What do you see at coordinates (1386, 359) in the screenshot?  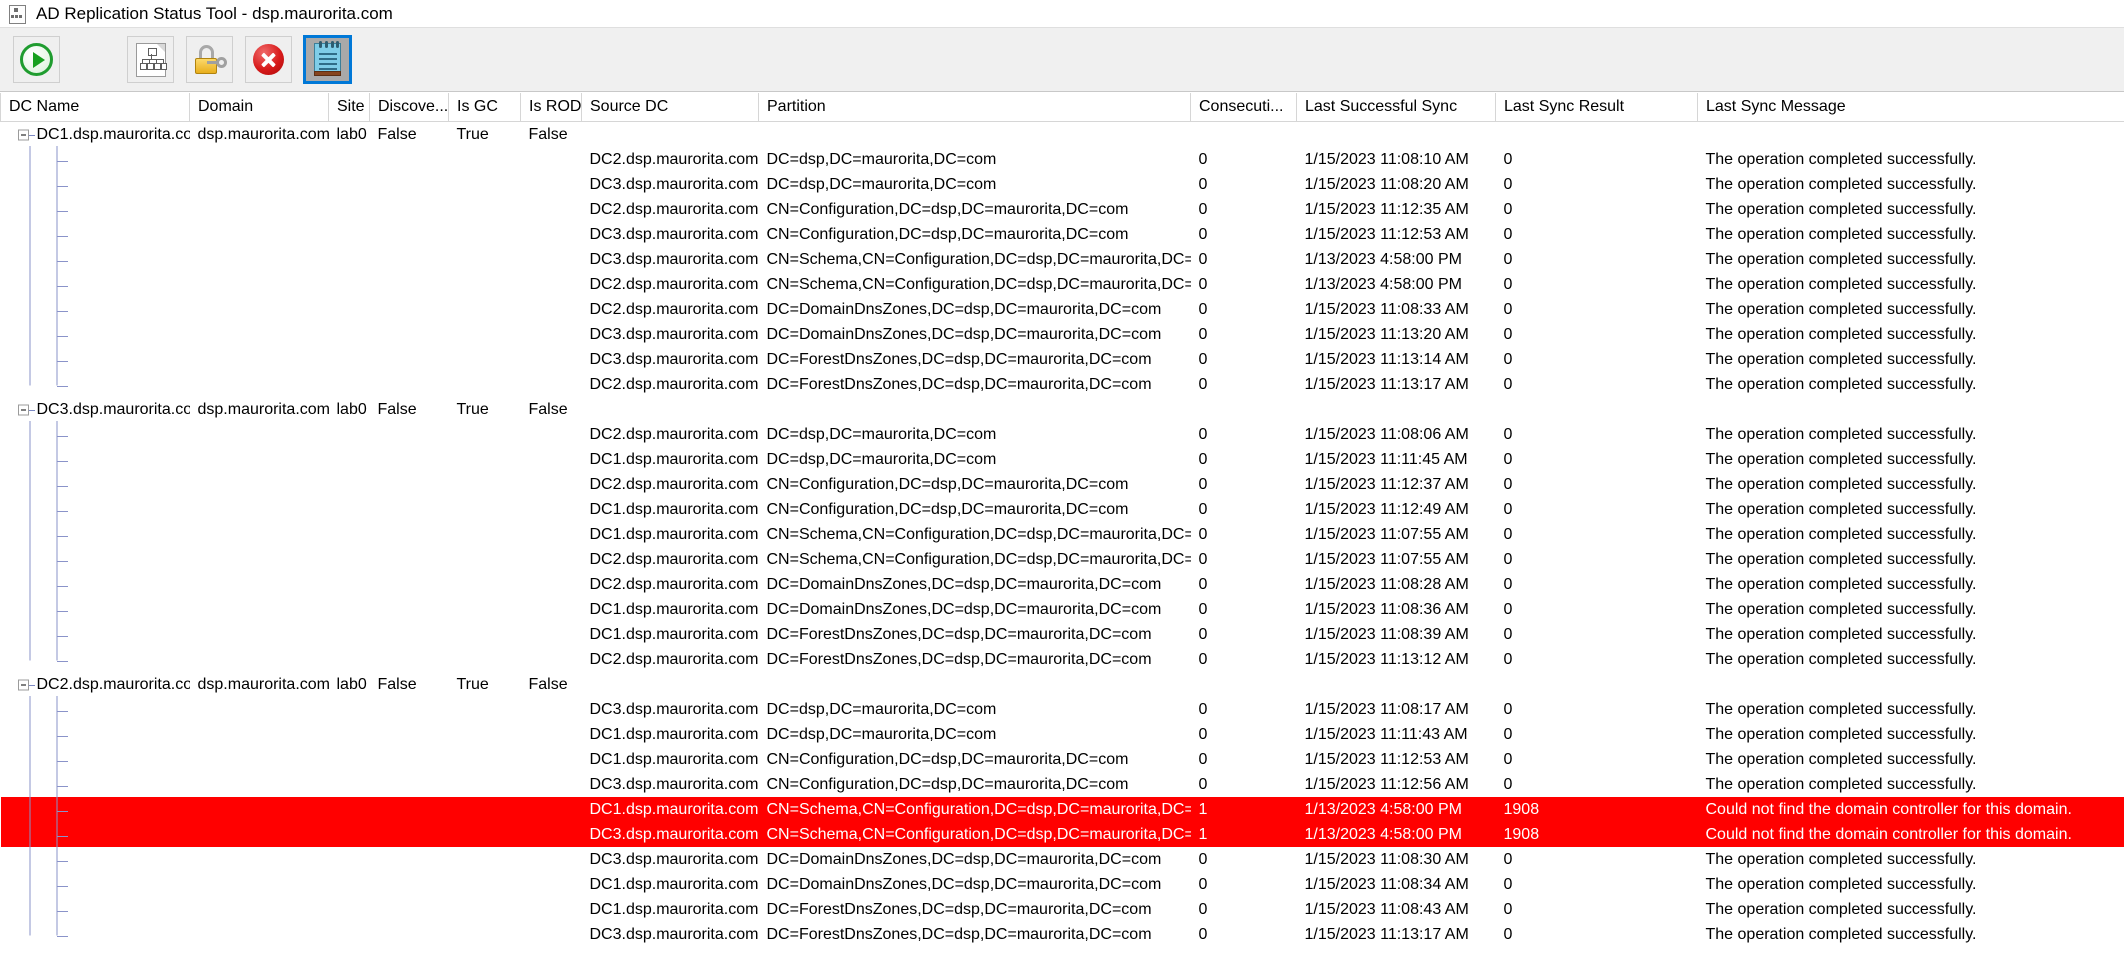 I see `last-sync-cell: 1/15/2023 11:13:14 AM` at bounding box center [1386, 359].